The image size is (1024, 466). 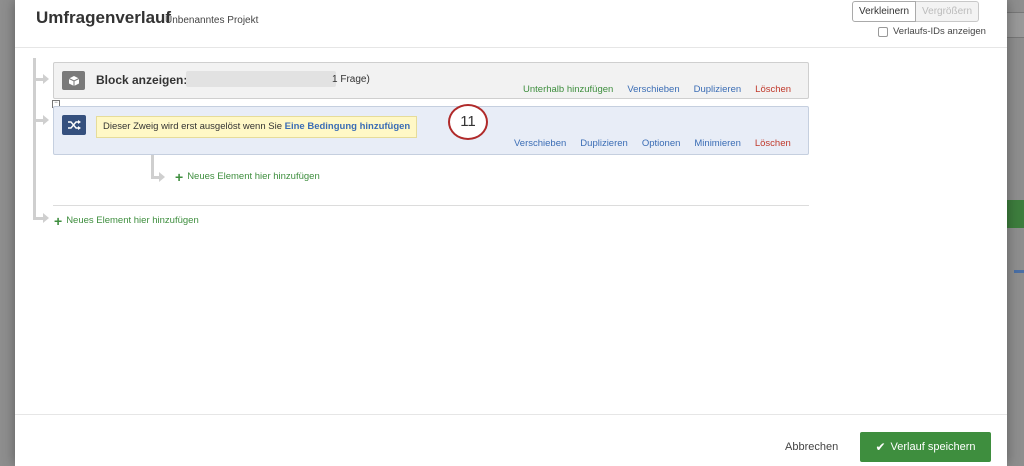 I want to click on redacted-block-name, so click(x=261, y=79).